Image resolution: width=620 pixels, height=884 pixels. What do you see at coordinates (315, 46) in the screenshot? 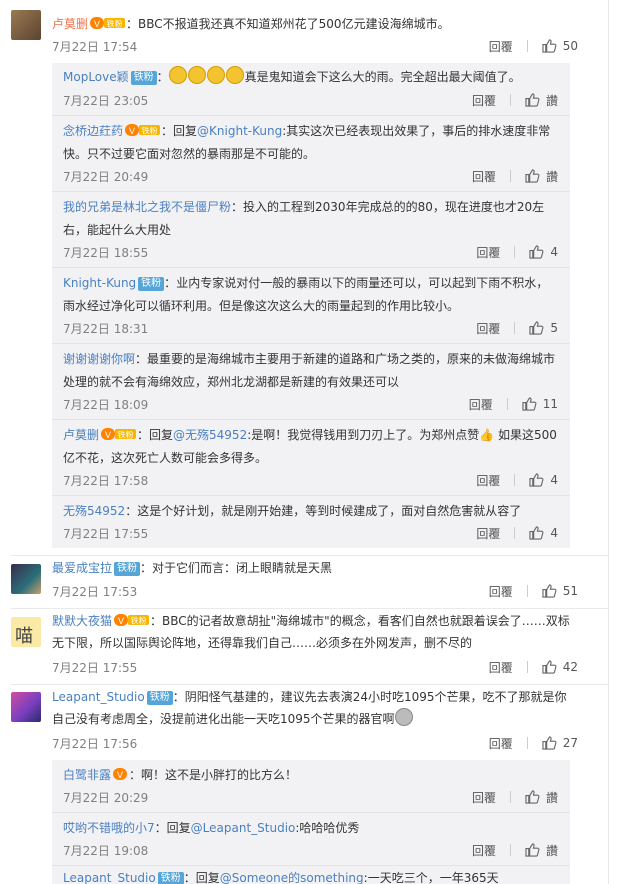
I see `comment-meta: 7月22日 17:54 回覆 50` at bounding box center [315, 46].